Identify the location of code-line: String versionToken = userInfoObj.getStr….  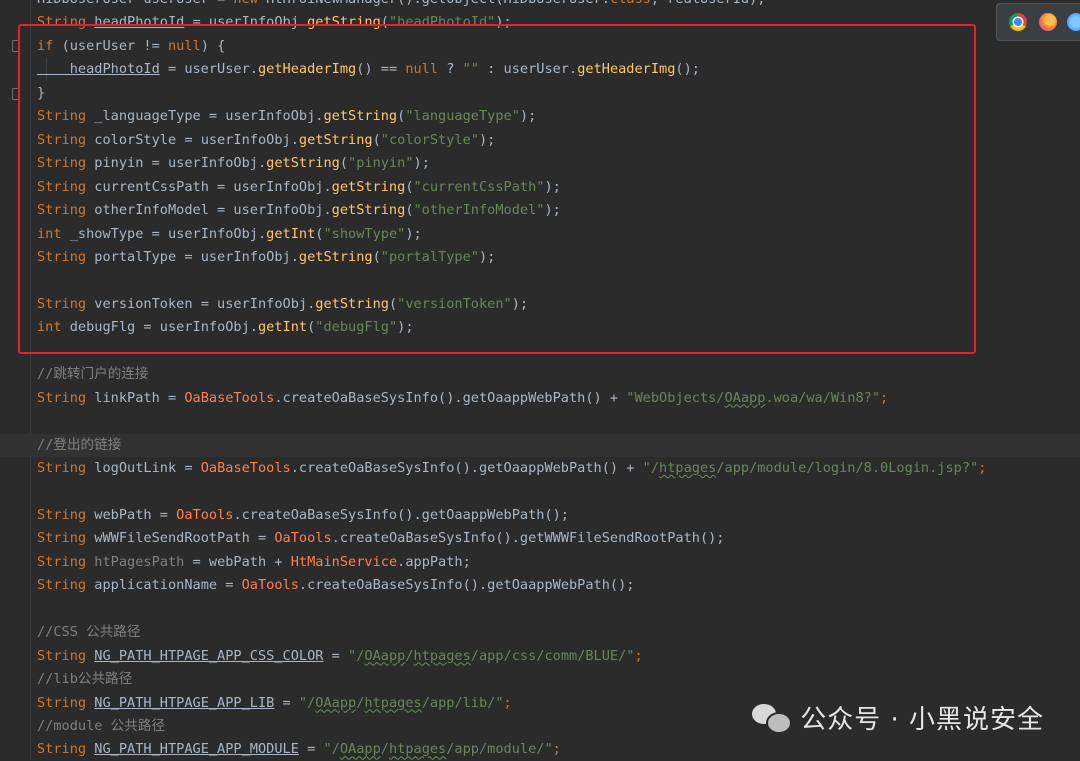
(540, 304).